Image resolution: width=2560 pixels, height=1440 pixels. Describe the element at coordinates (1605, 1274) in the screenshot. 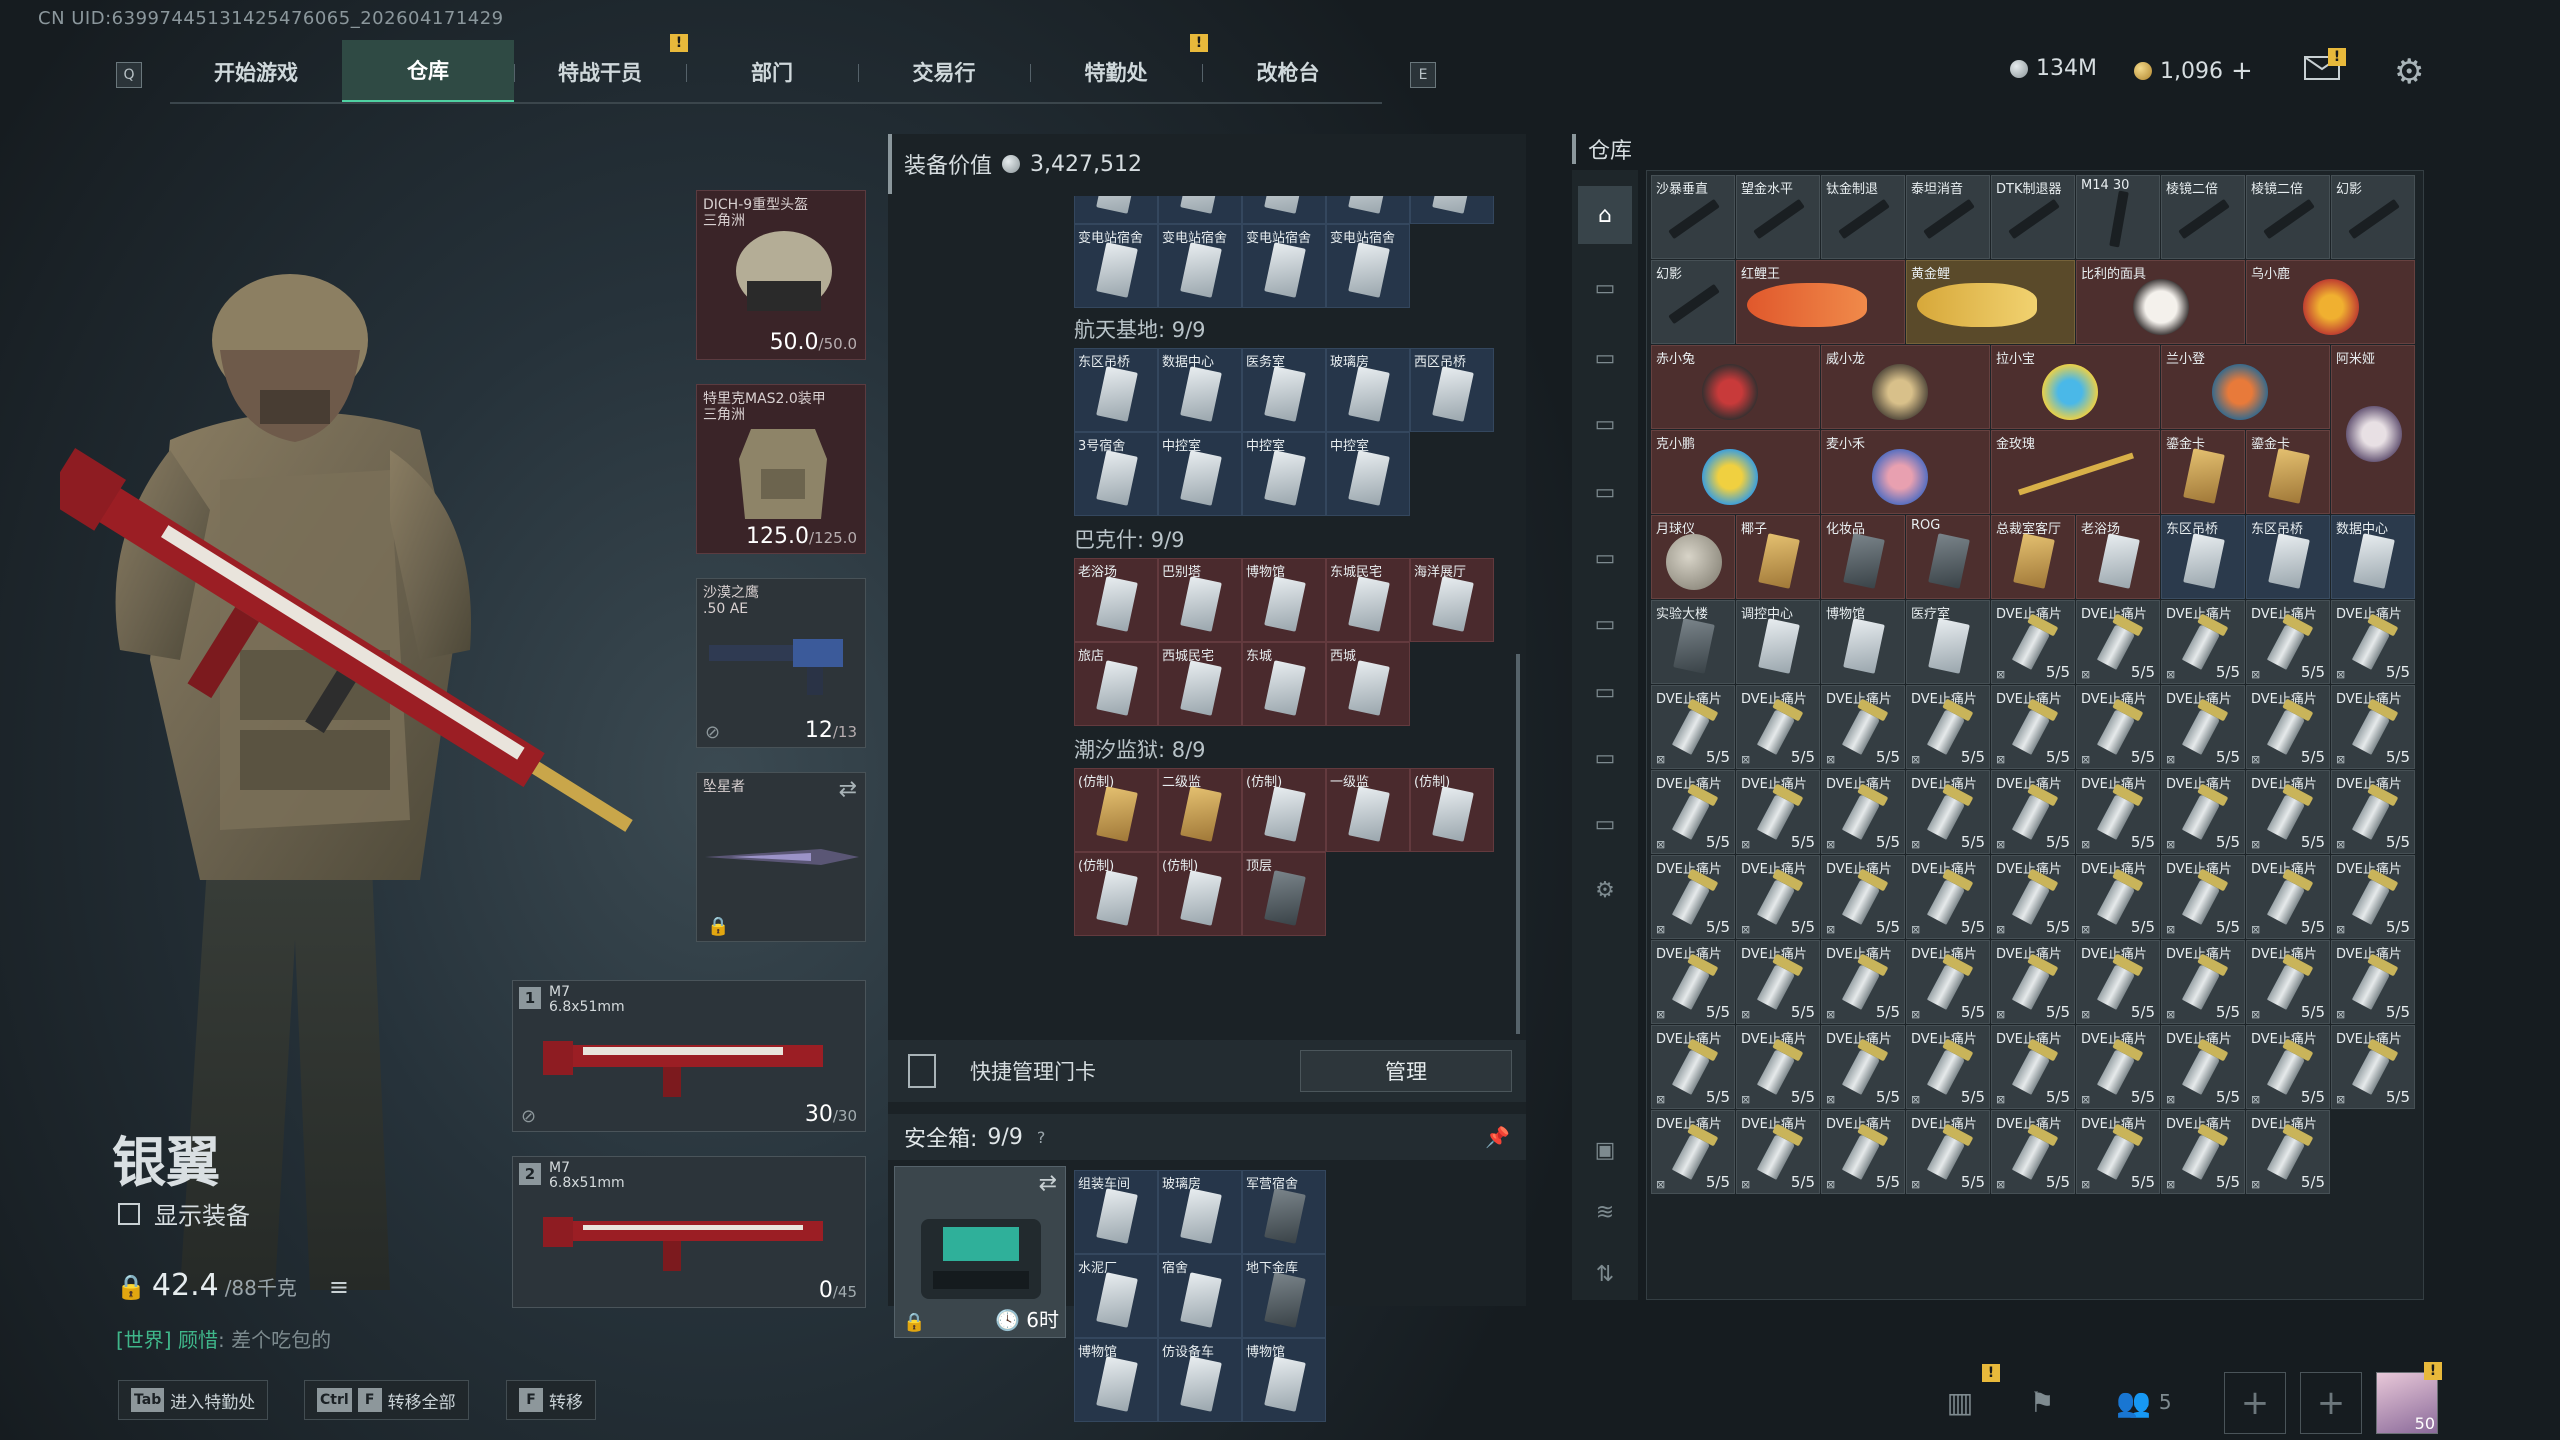

I see `sort-icon: ⇅` at that location.